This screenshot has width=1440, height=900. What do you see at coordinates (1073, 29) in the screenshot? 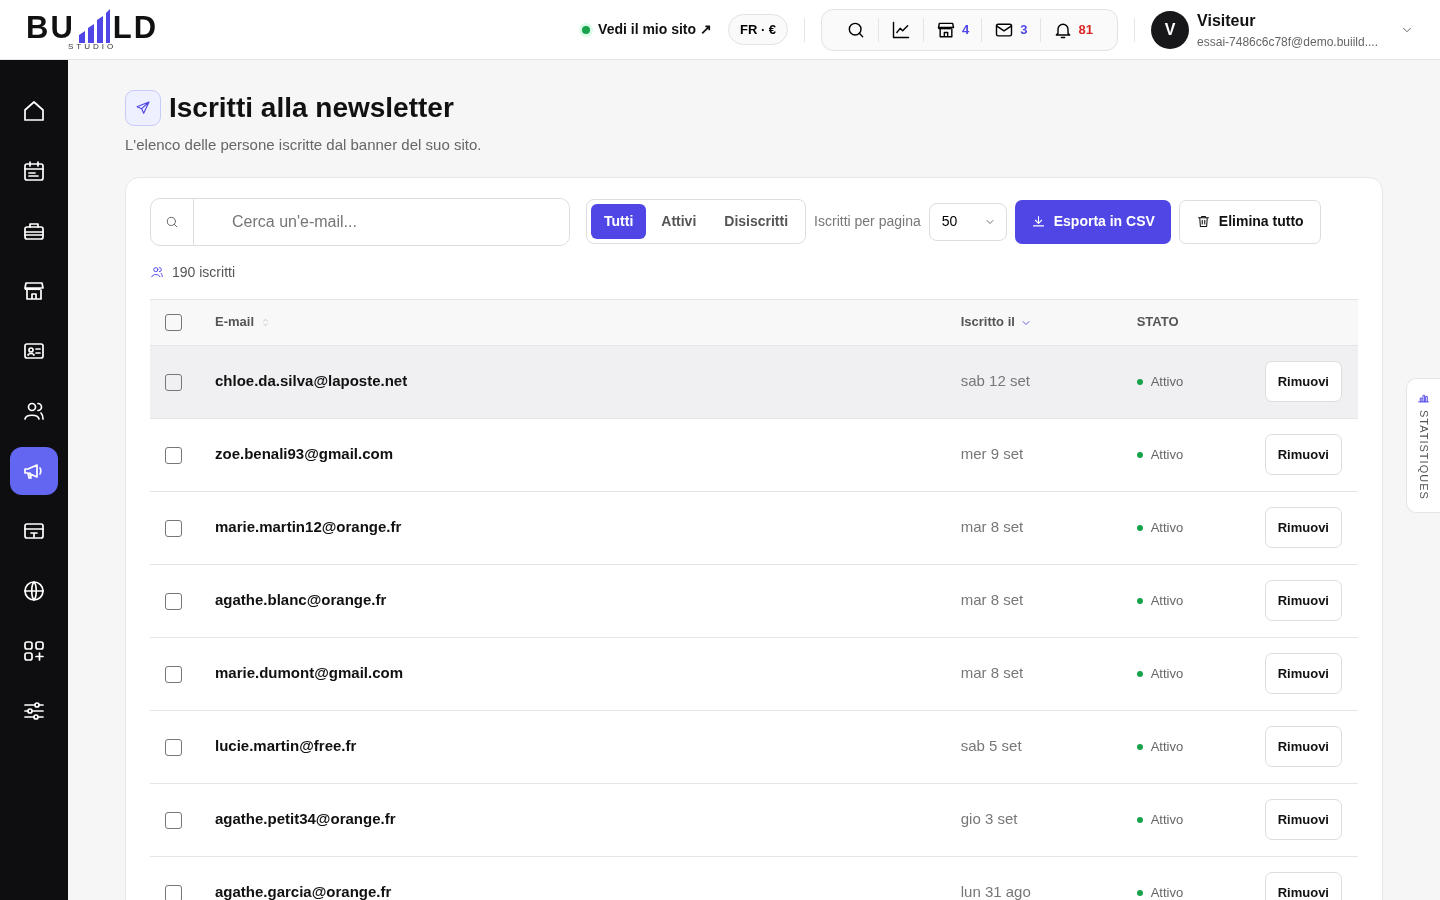
I see `bell-button: 81` at bounding box center [1073, 29].